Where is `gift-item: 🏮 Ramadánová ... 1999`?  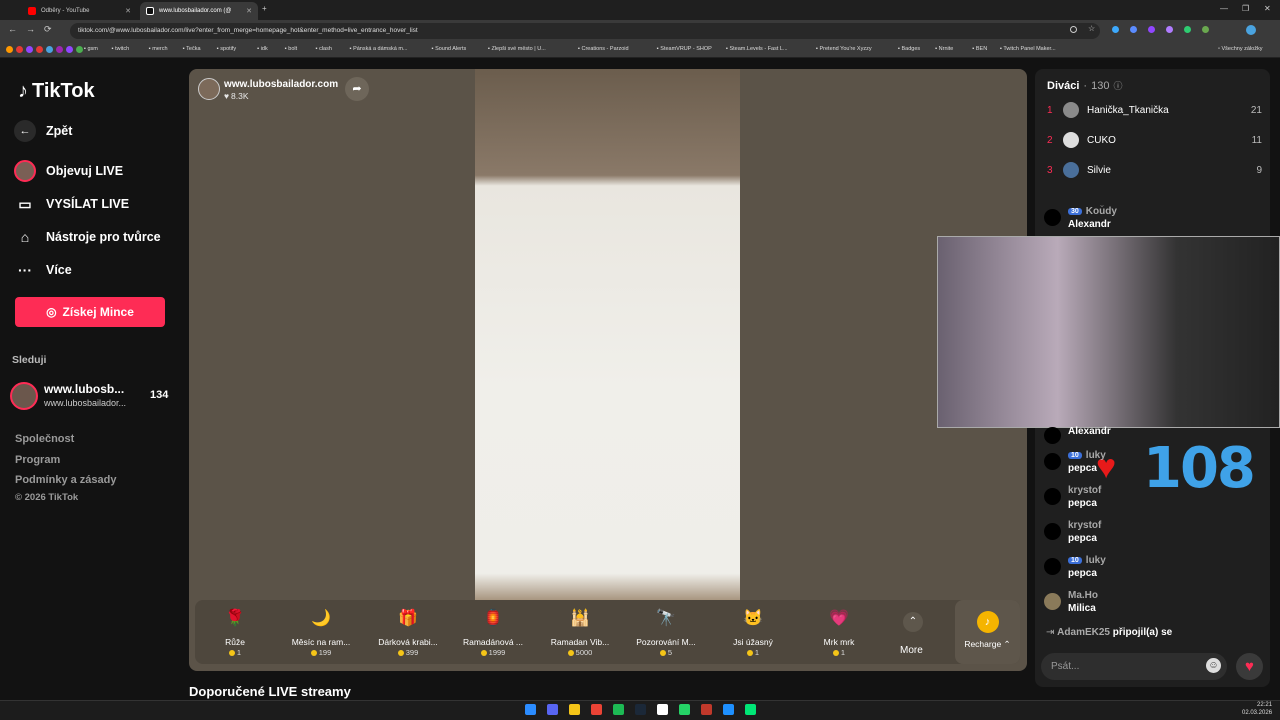
gift-item: 🏮 Ramadánová ... 1999 is located at coordinates (493, 631).